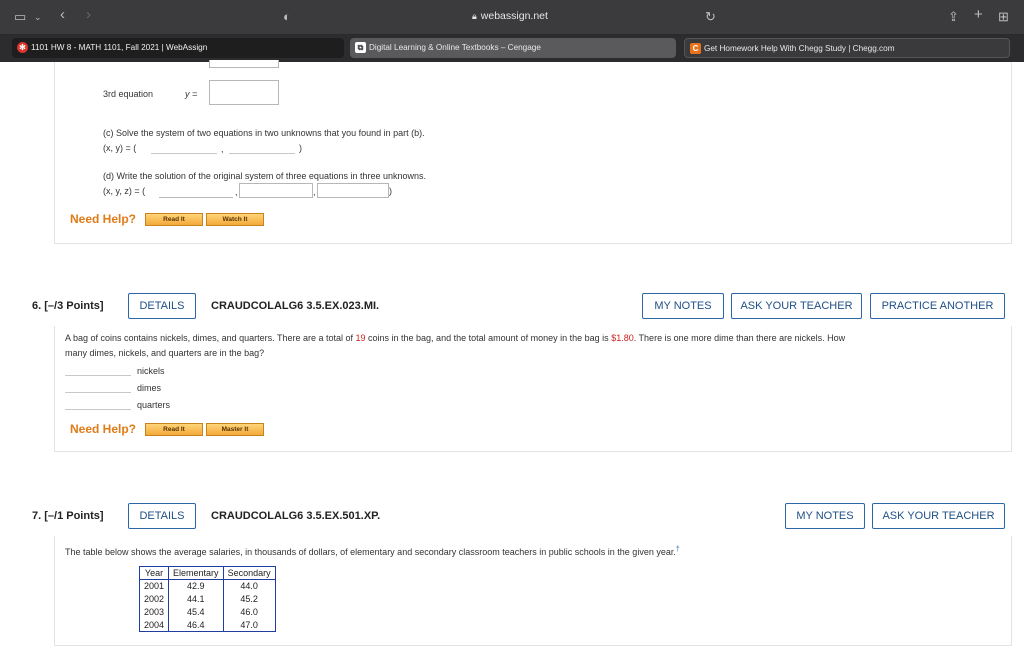  Describe the element at coordinates (235, 429) in the screenshot. I see `master-it-button: Master It` at that location.